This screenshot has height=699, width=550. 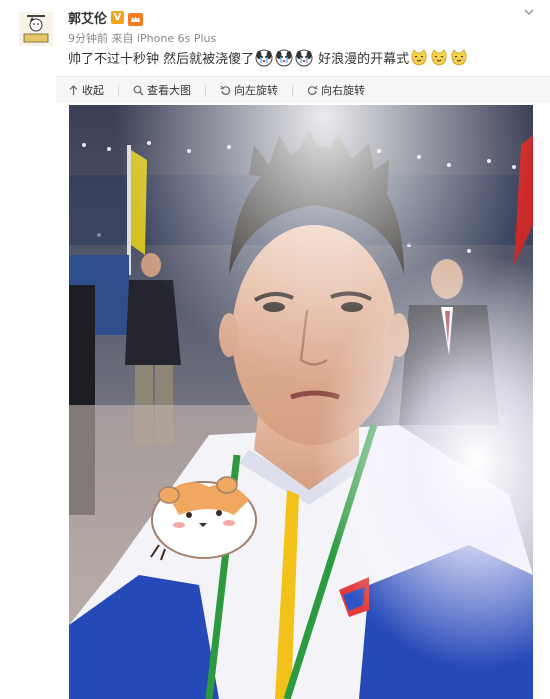 I want to click on rotate-left-label: 向左旋转, so click(x=256, y=90).